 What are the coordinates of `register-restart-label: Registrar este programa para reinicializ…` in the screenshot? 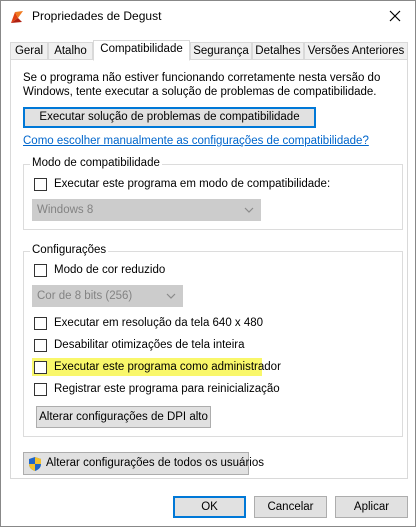 It's located at (167, 389).